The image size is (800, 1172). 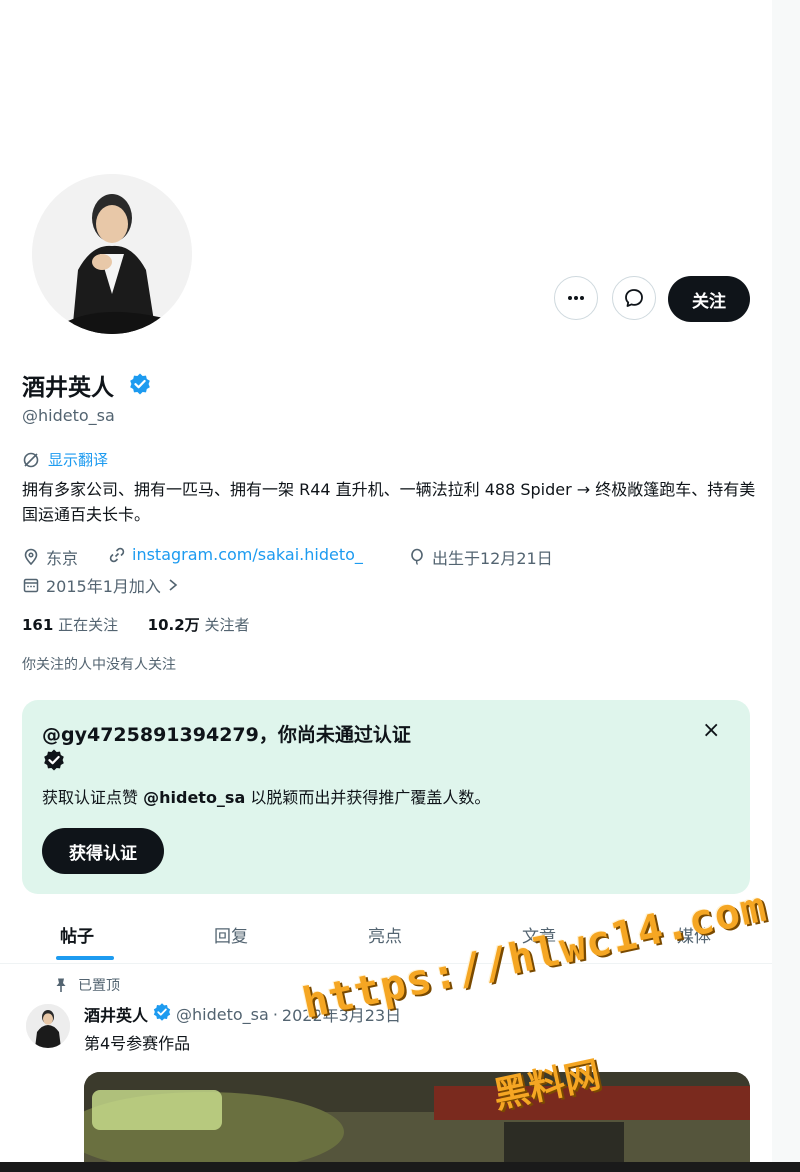 I want to click on message-button, so click(x=634, y=298).